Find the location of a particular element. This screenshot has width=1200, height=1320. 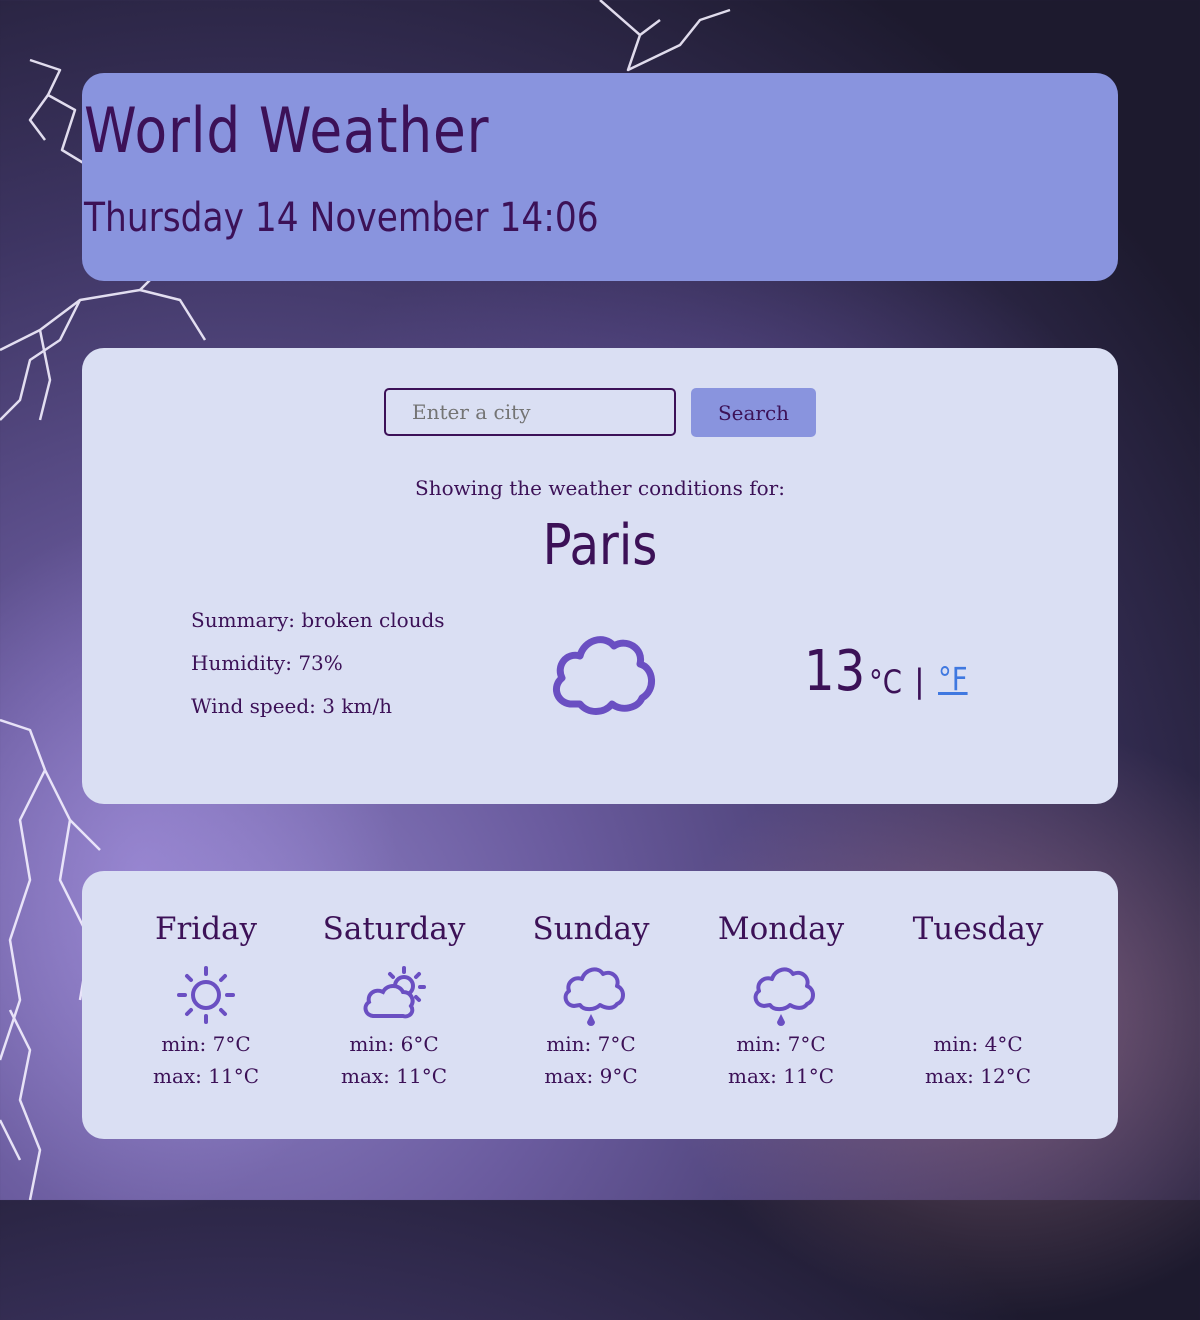

forecast-day: Sunday min: 7°C max: 9°C is located at coordinates (591, 999).